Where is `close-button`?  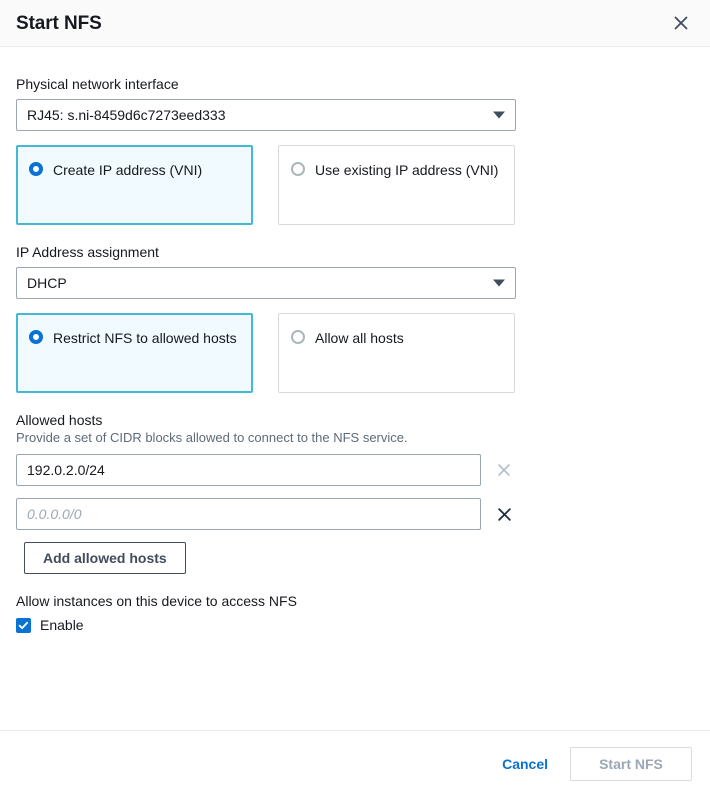 close-button is located at coordinates (681, 23).